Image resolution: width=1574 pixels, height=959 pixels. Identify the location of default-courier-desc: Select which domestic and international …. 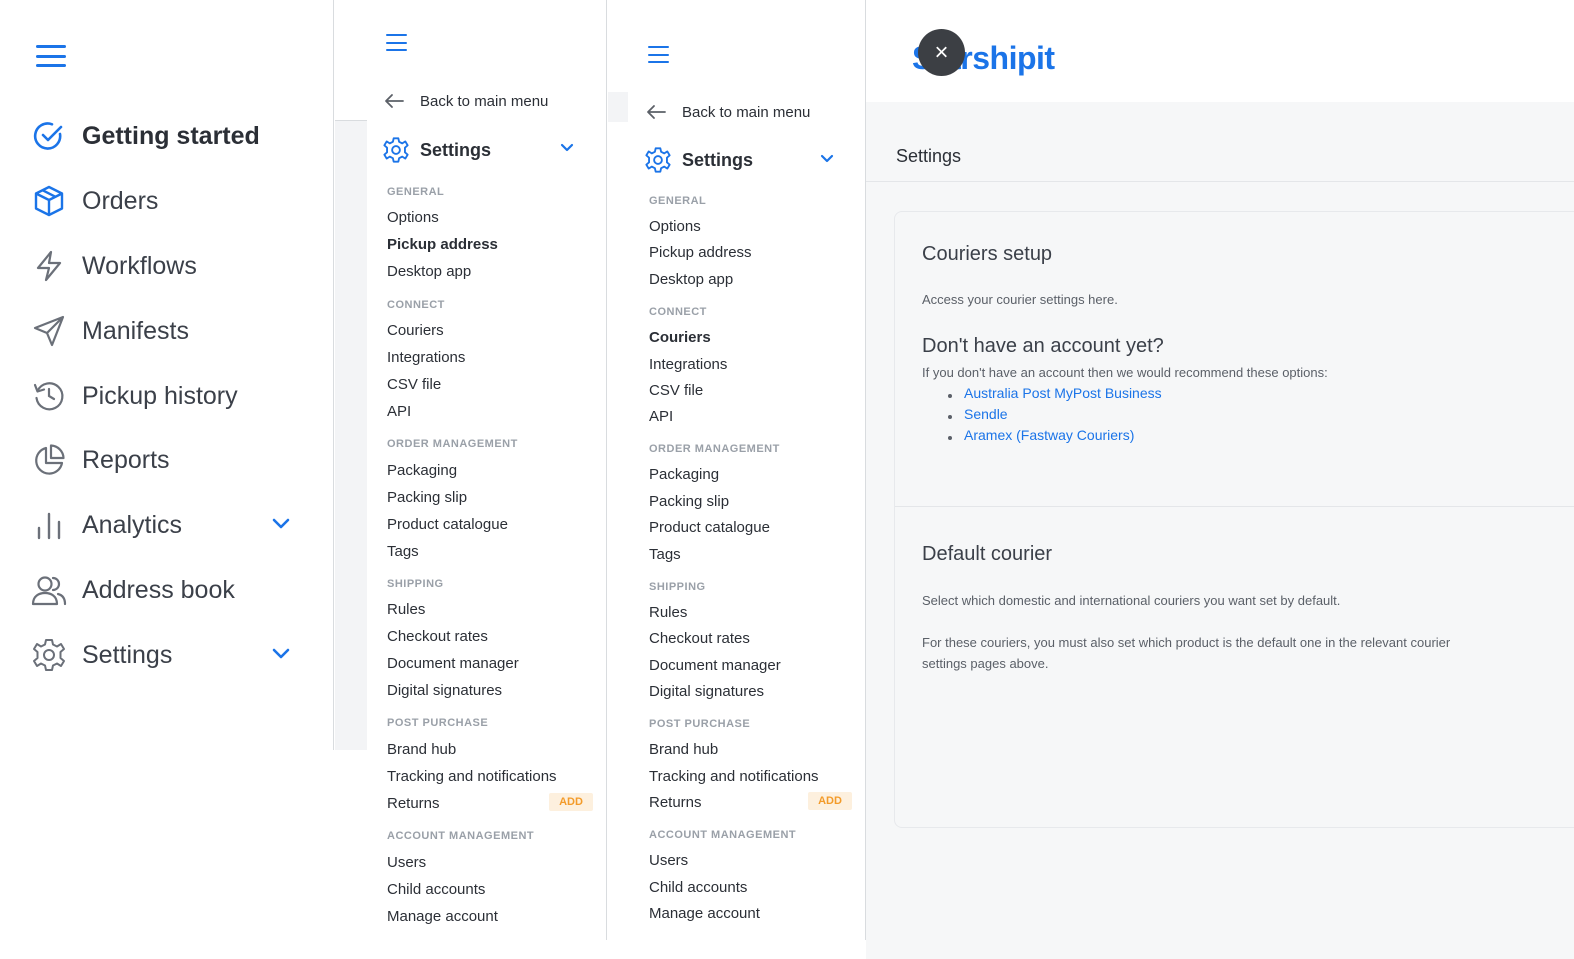
(1131, 600).